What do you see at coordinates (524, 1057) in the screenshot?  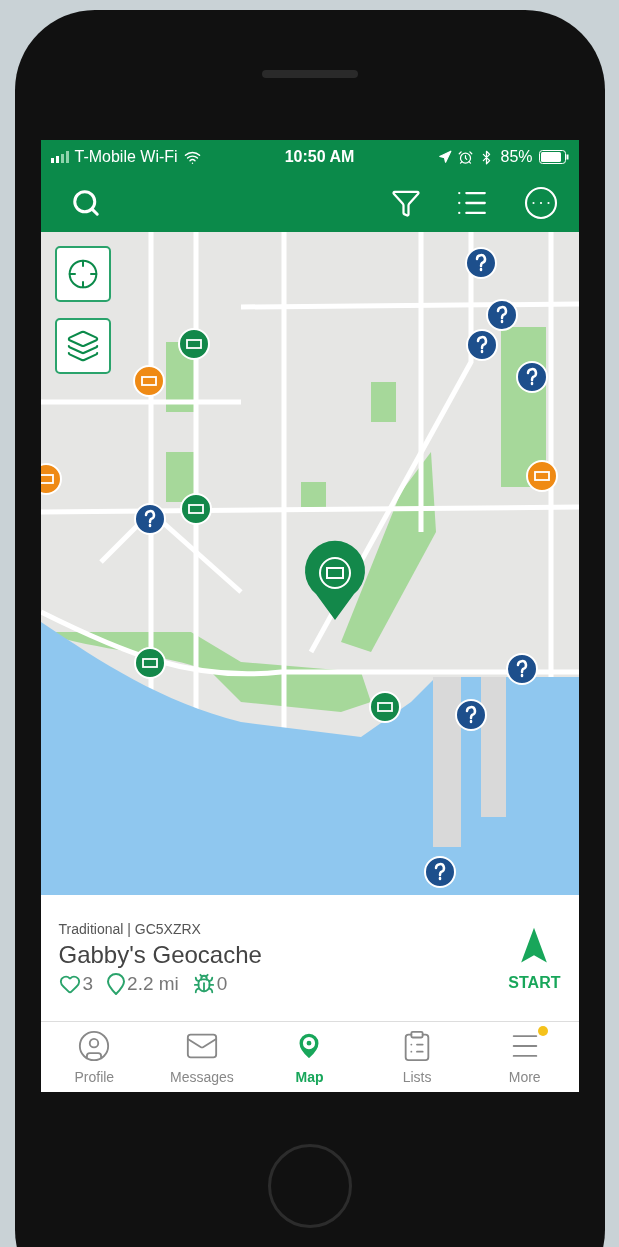 I see `tab-bar-item: More` at bounding box center [524, 1057].